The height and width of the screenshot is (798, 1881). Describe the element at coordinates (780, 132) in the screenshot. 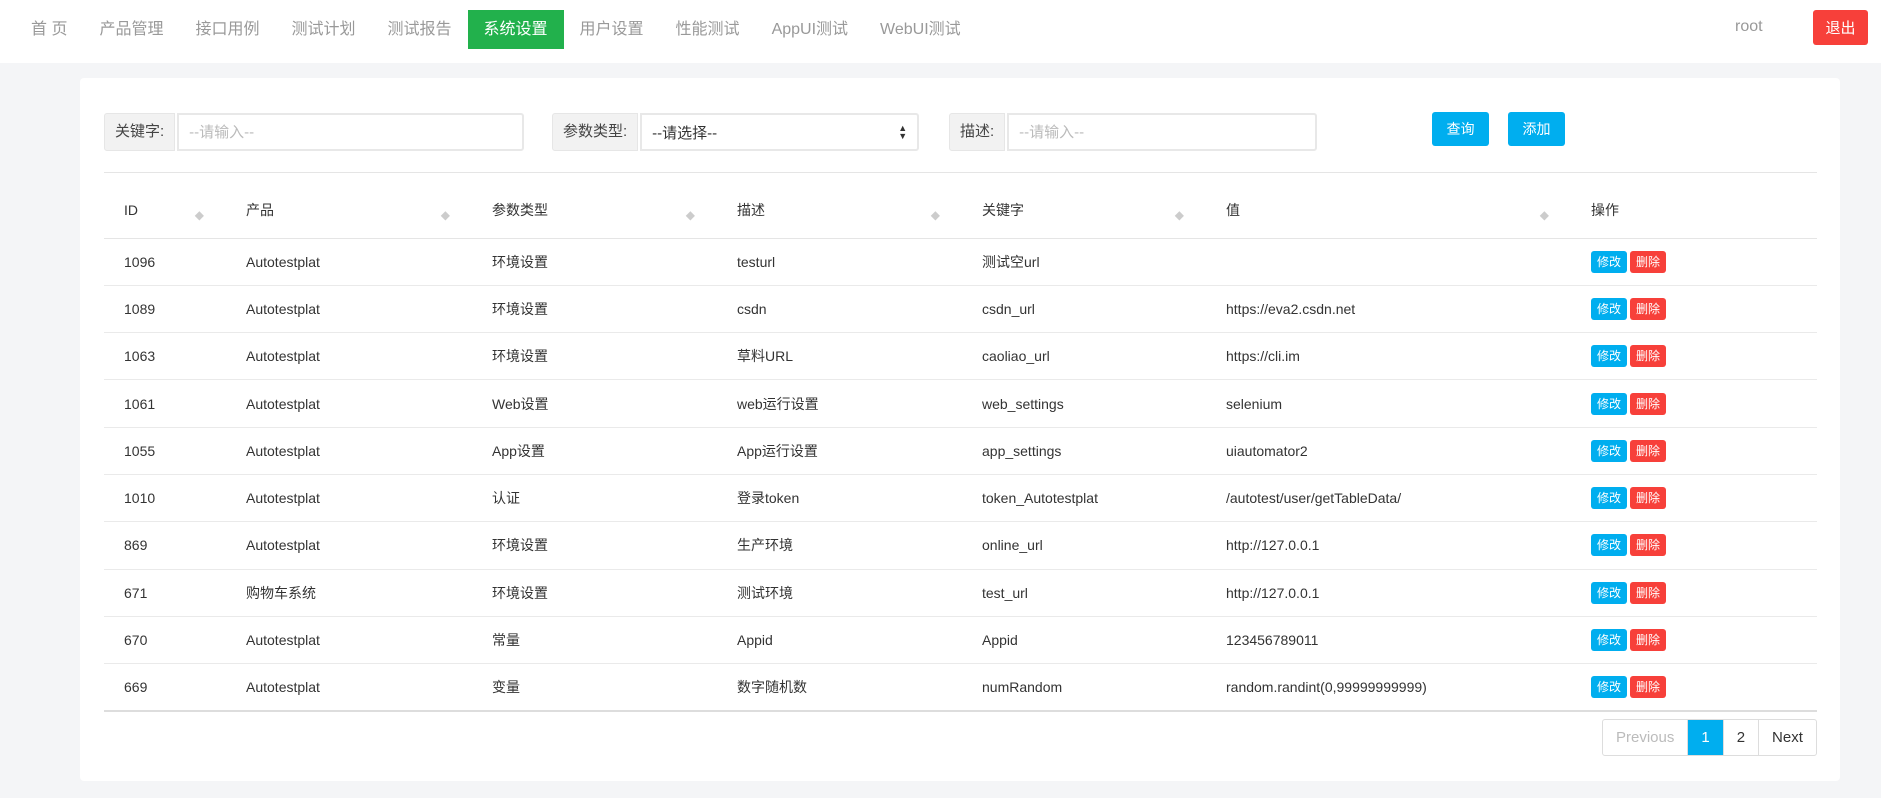

I see `type-select: --请选择-- ▲ ▼` at that location.